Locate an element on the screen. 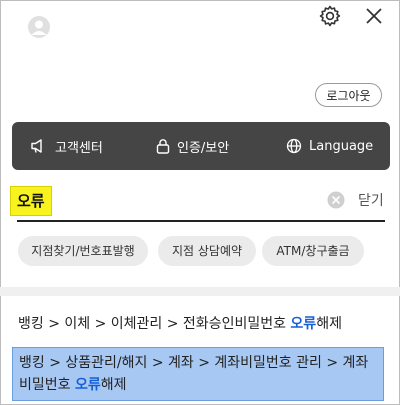 This screenshot has width=400, height=405. menu-item-label: Language is located at coordinates (341, 146).